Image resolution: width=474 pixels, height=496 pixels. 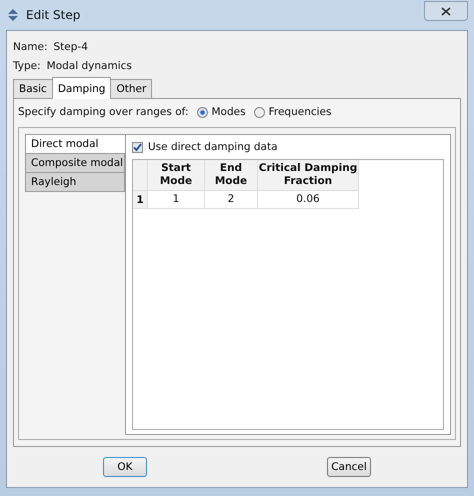 What do you see at coordinates (33, 88) in the screenshot?
I see `tab: Basic` at bounding box center [33, 88].